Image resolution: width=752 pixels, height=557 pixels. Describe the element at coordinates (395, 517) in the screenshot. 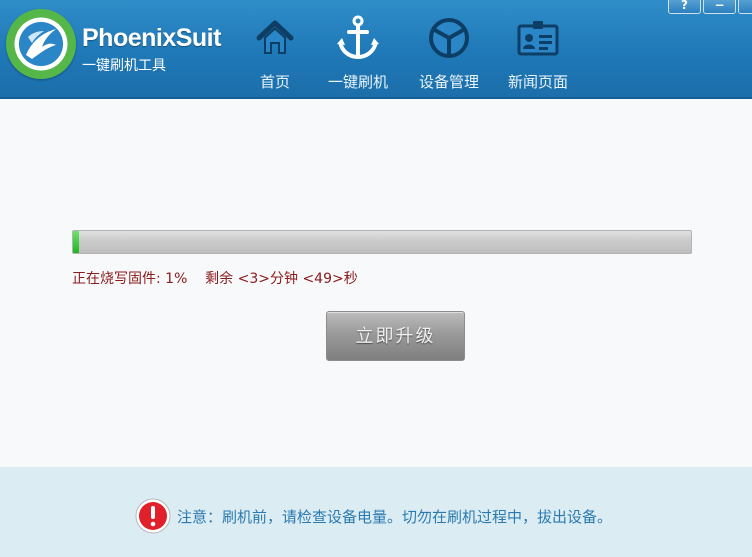

I see `notice-text: 注意：刷机前，请检查设备电量。切勿在刷机过程中，拔出设备。` at that location.